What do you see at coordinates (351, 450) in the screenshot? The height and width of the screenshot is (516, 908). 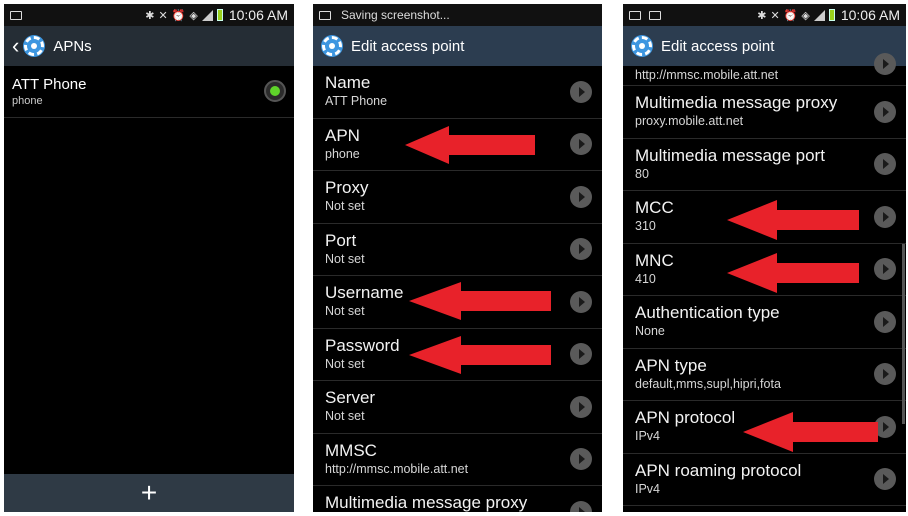 I see `field-label: MMSC` at bounding box center [351, 450].